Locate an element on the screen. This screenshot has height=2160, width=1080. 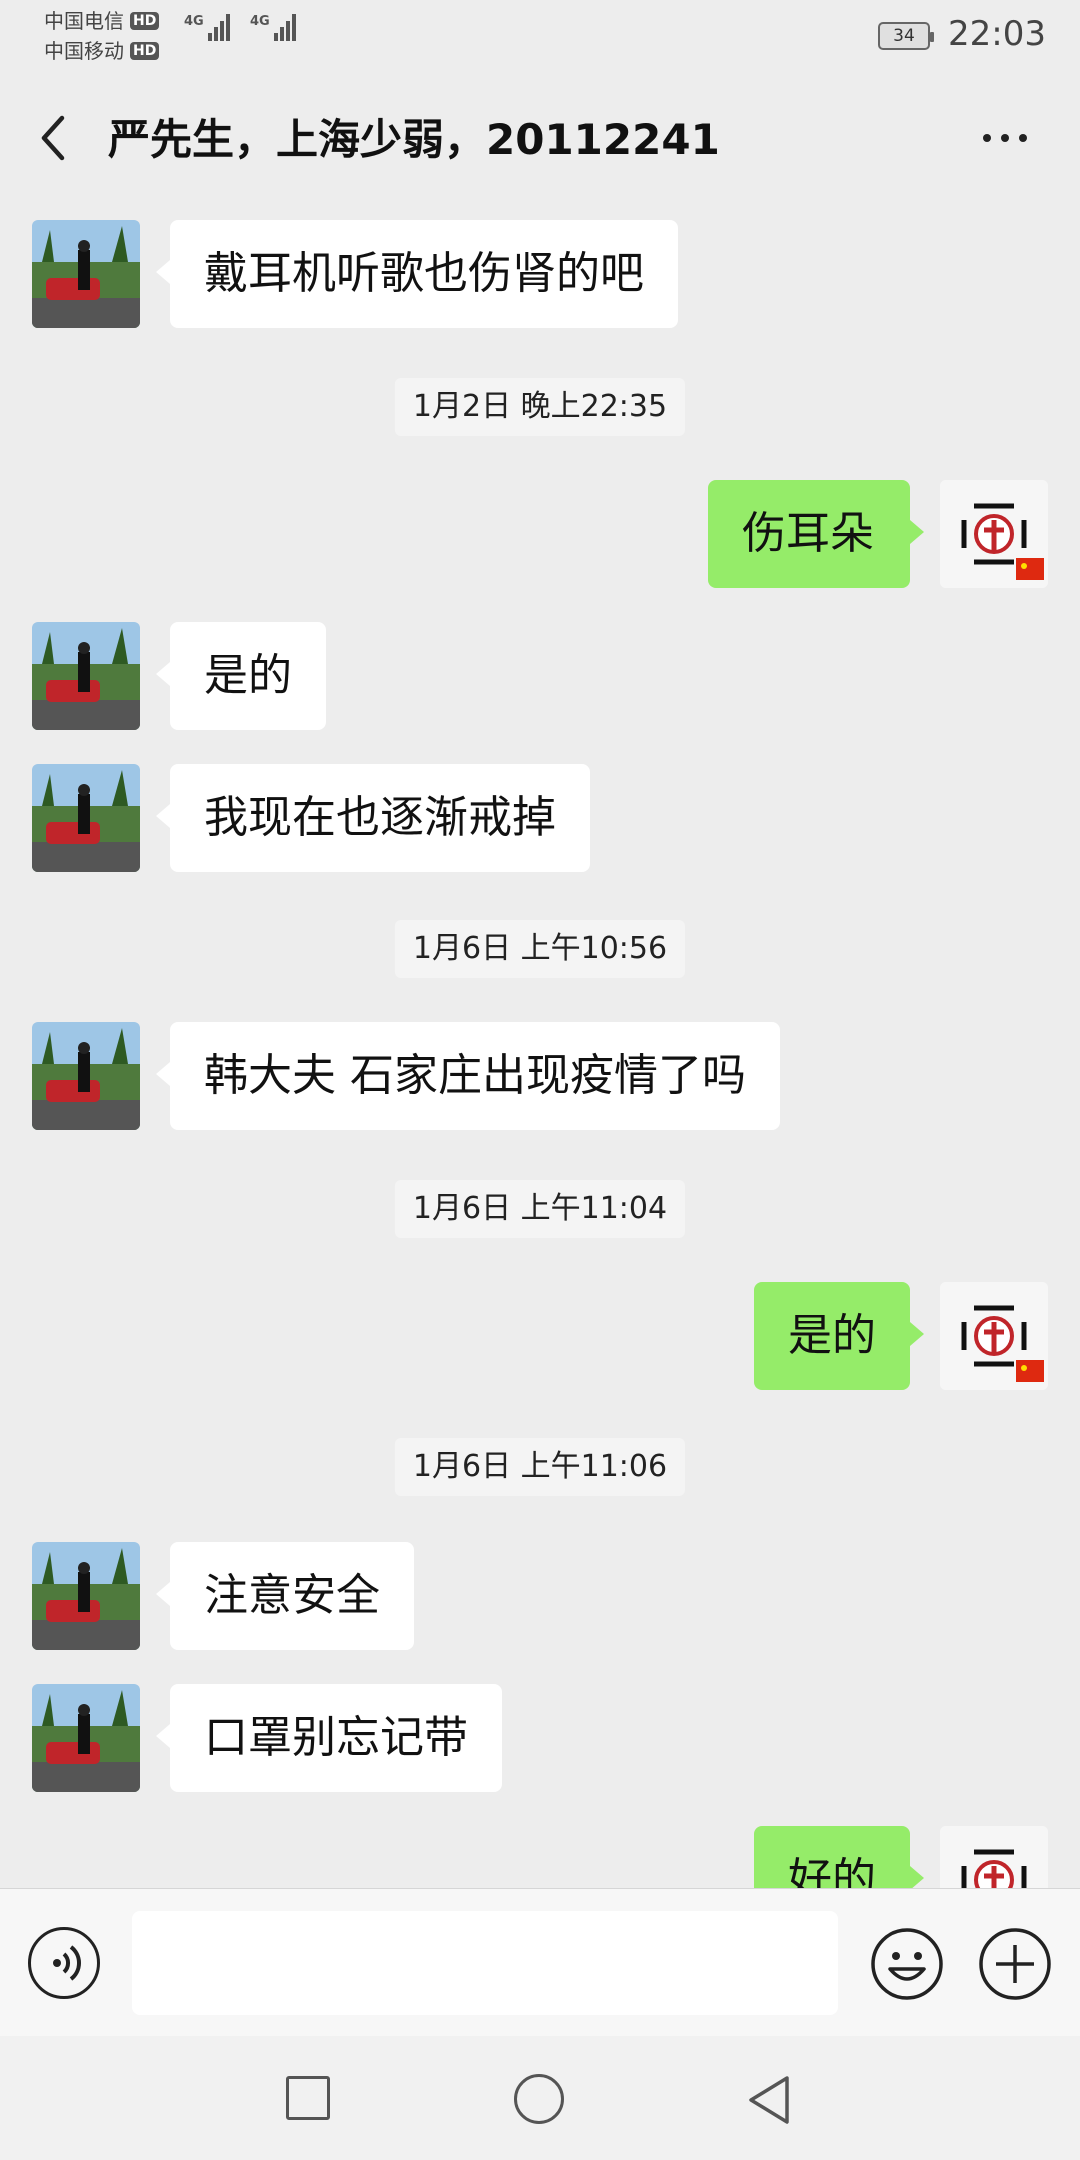
voice-icon is located at coordinates (67, 1963).